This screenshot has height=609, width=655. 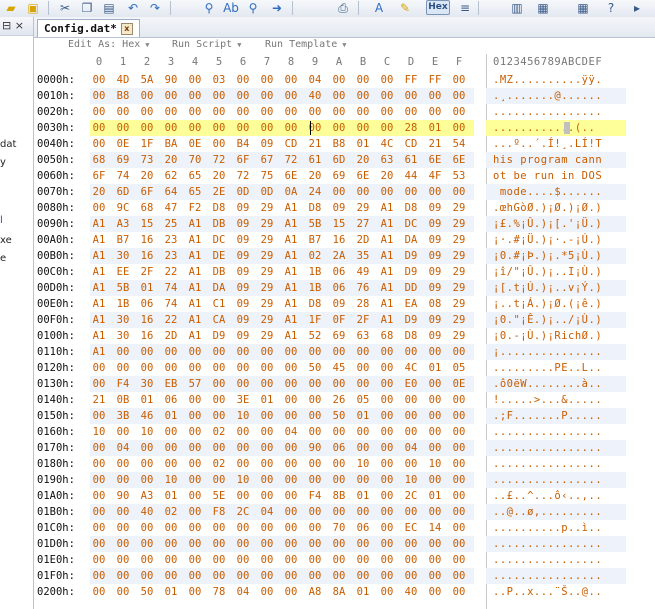 I want to click on ascii-text: .MZ..........ÿÿ., so click(x=547, y=80).